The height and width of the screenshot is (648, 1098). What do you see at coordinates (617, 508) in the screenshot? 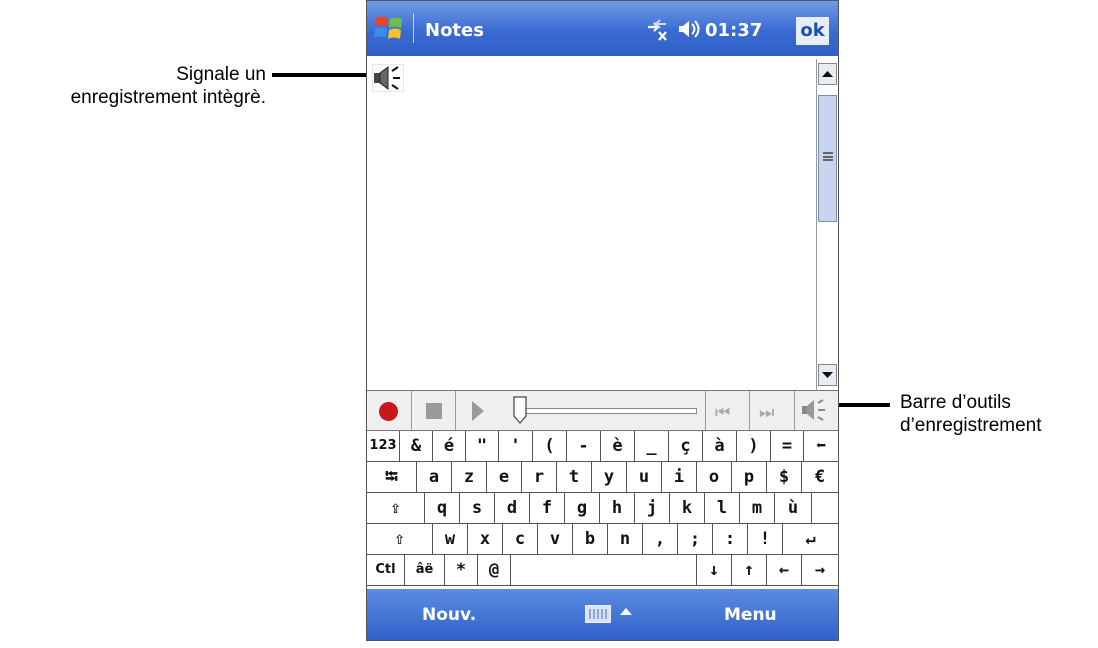
I see `key: h` at bounding box center [617, 508].